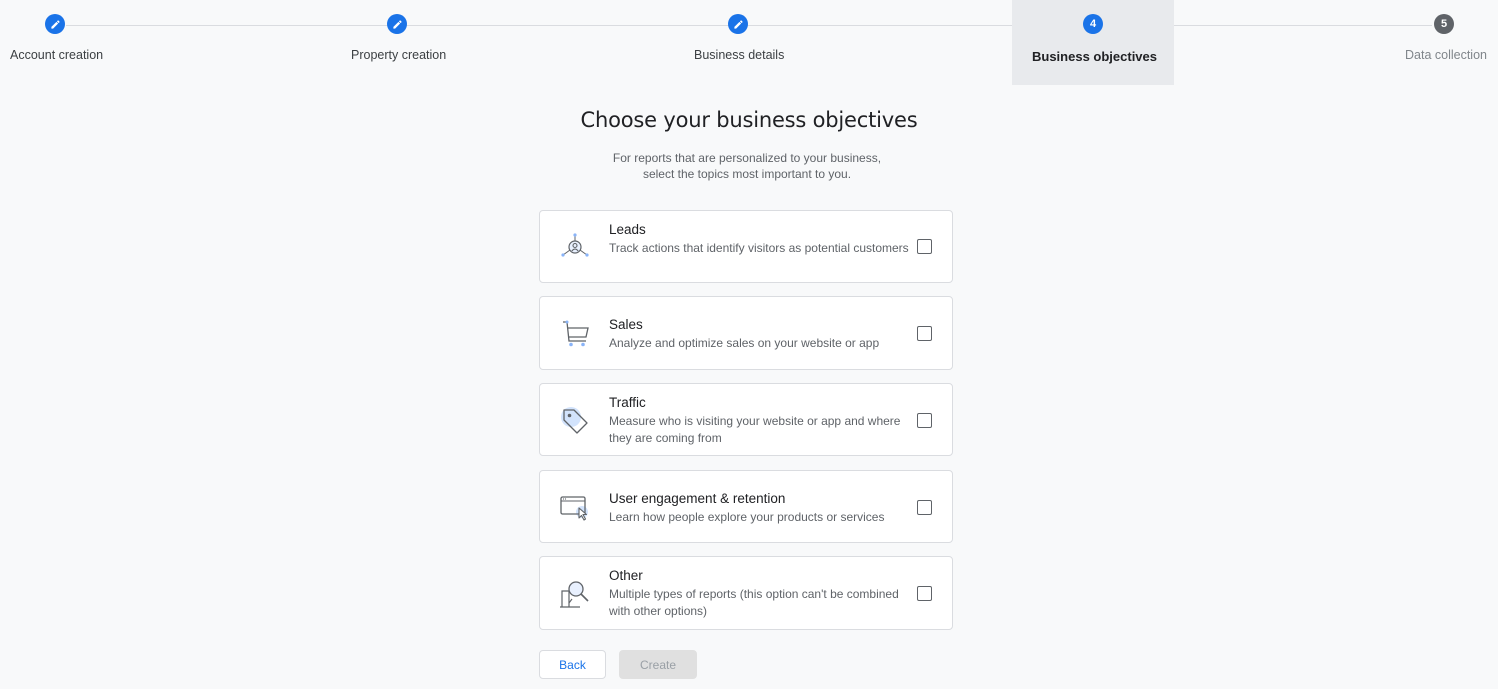  I want to click on step-number: 4, so click(1093, 24).